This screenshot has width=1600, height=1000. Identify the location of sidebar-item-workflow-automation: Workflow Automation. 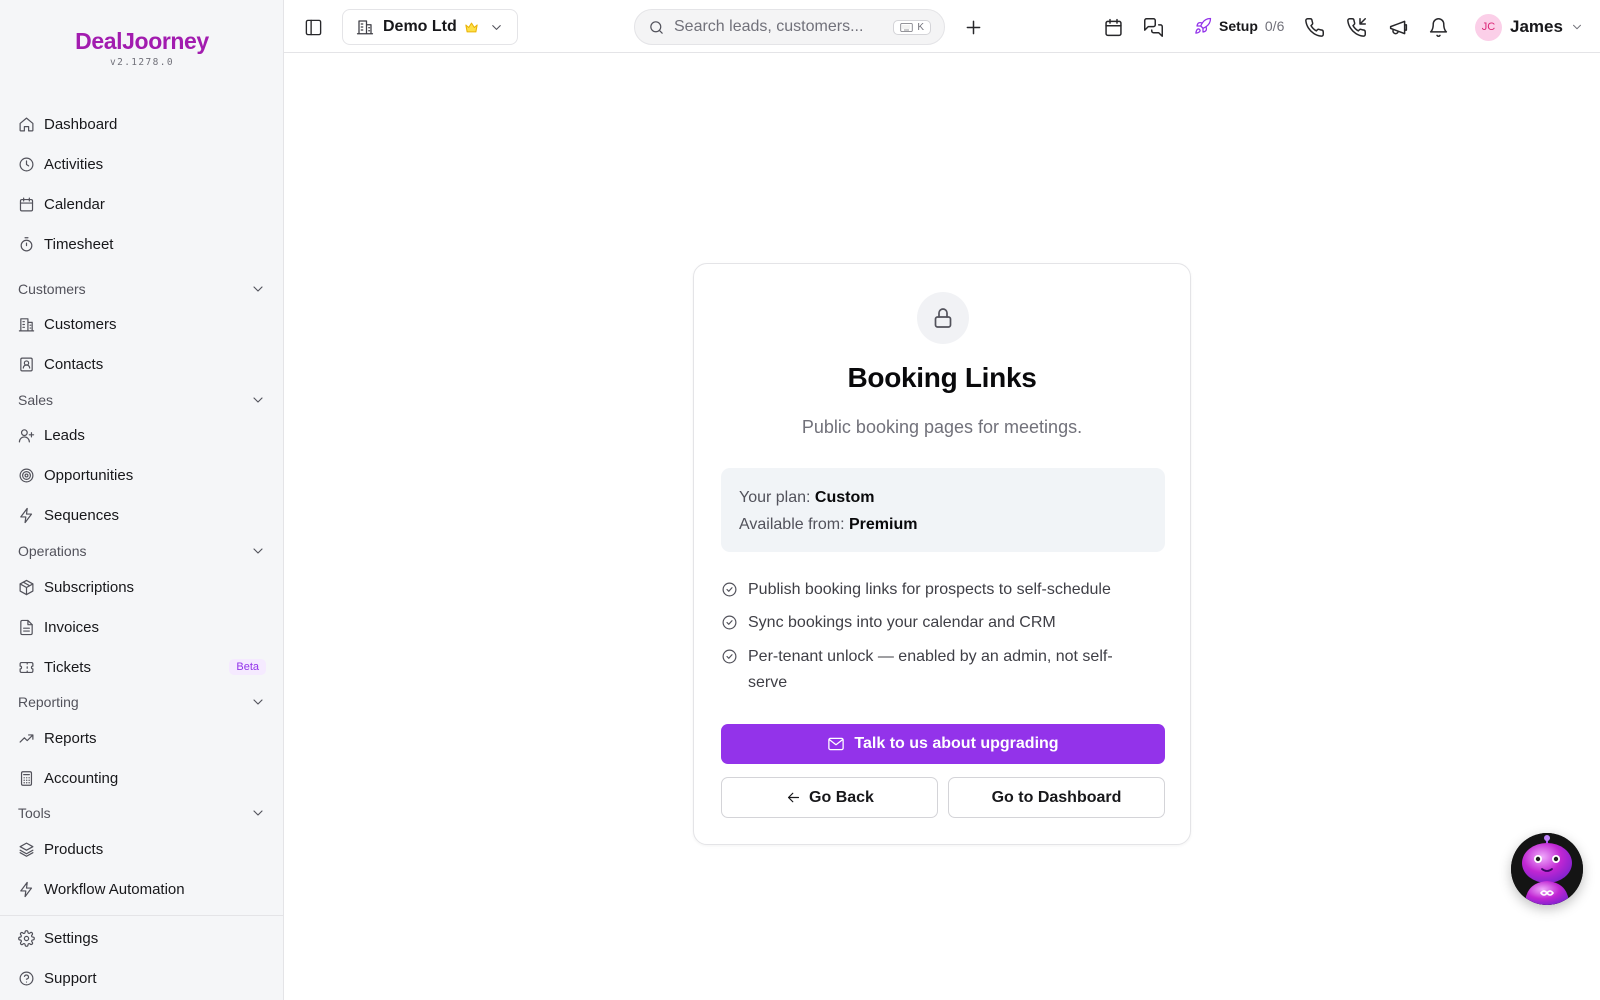
(142, 889).